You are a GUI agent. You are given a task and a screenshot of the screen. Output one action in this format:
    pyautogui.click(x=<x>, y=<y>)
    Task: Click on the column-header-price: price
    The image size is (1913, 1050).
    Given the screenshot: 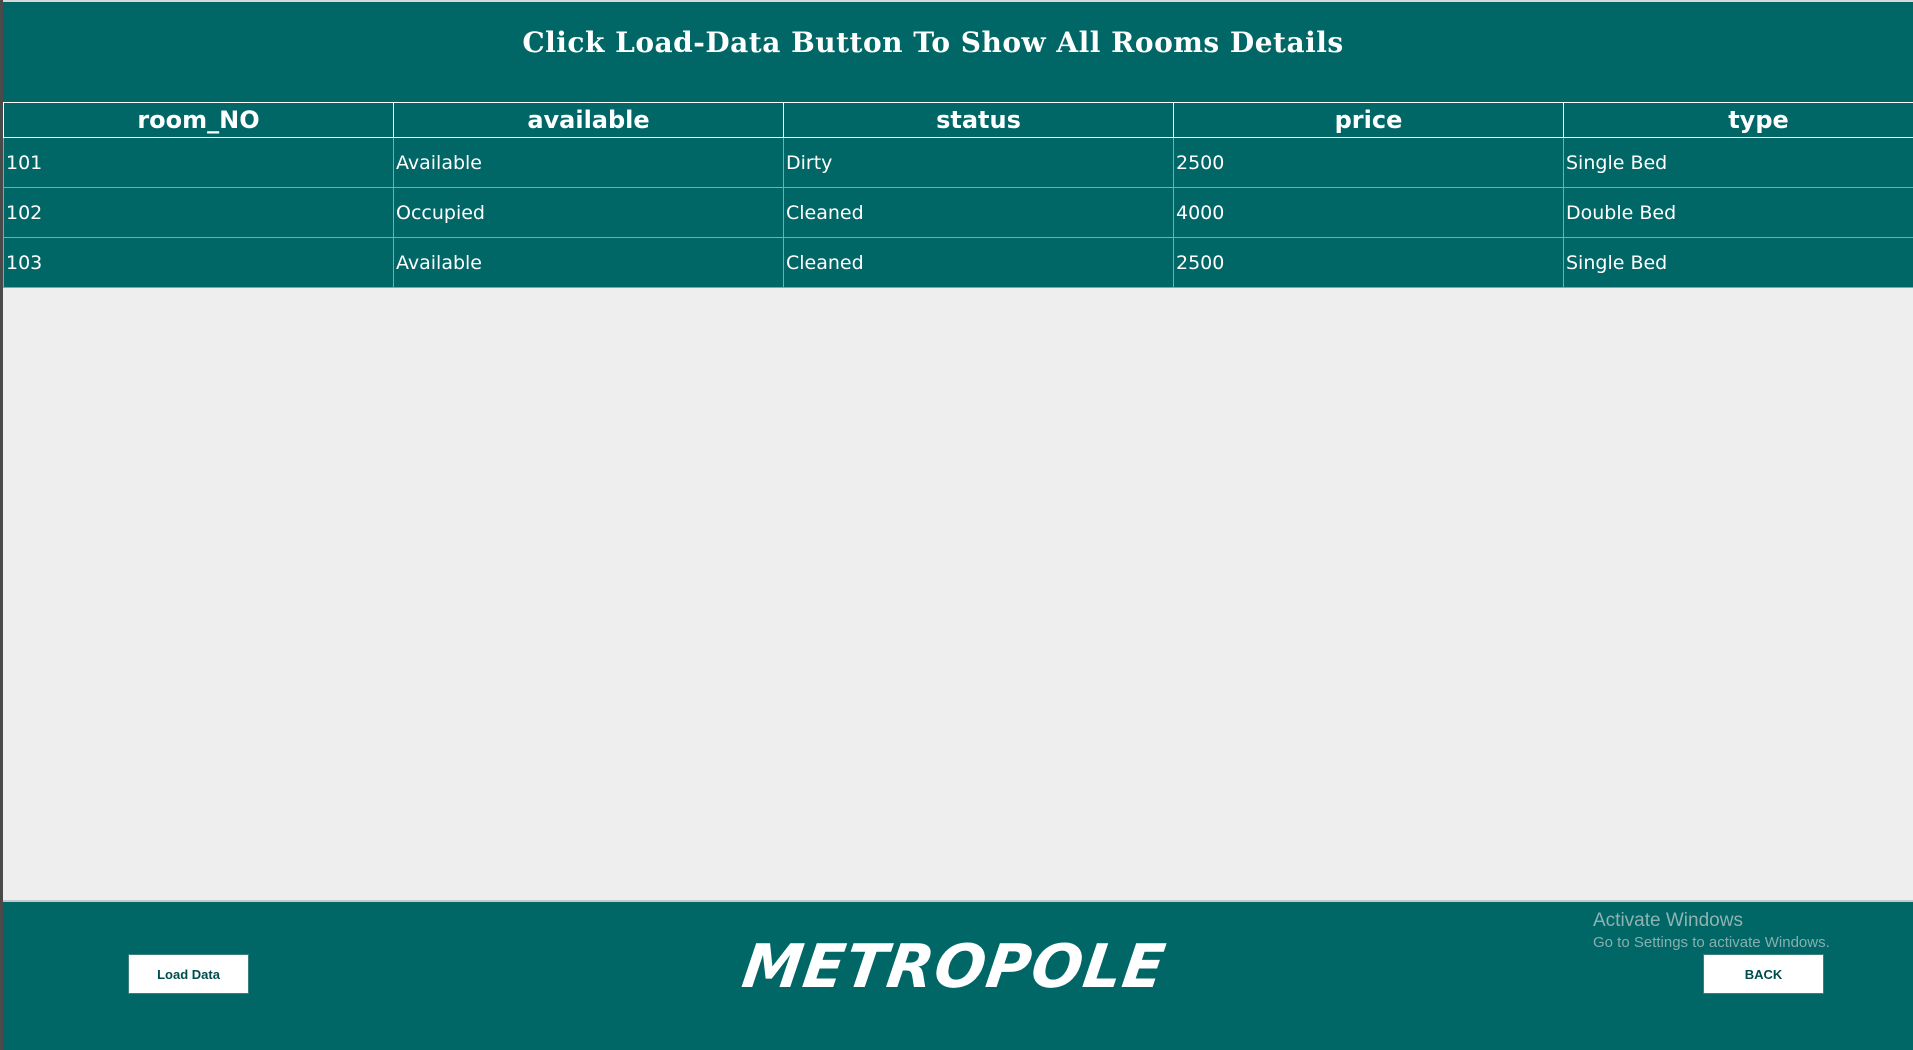 What is the action you would take?
    pyautogui.click(x=1368, y=120)
    